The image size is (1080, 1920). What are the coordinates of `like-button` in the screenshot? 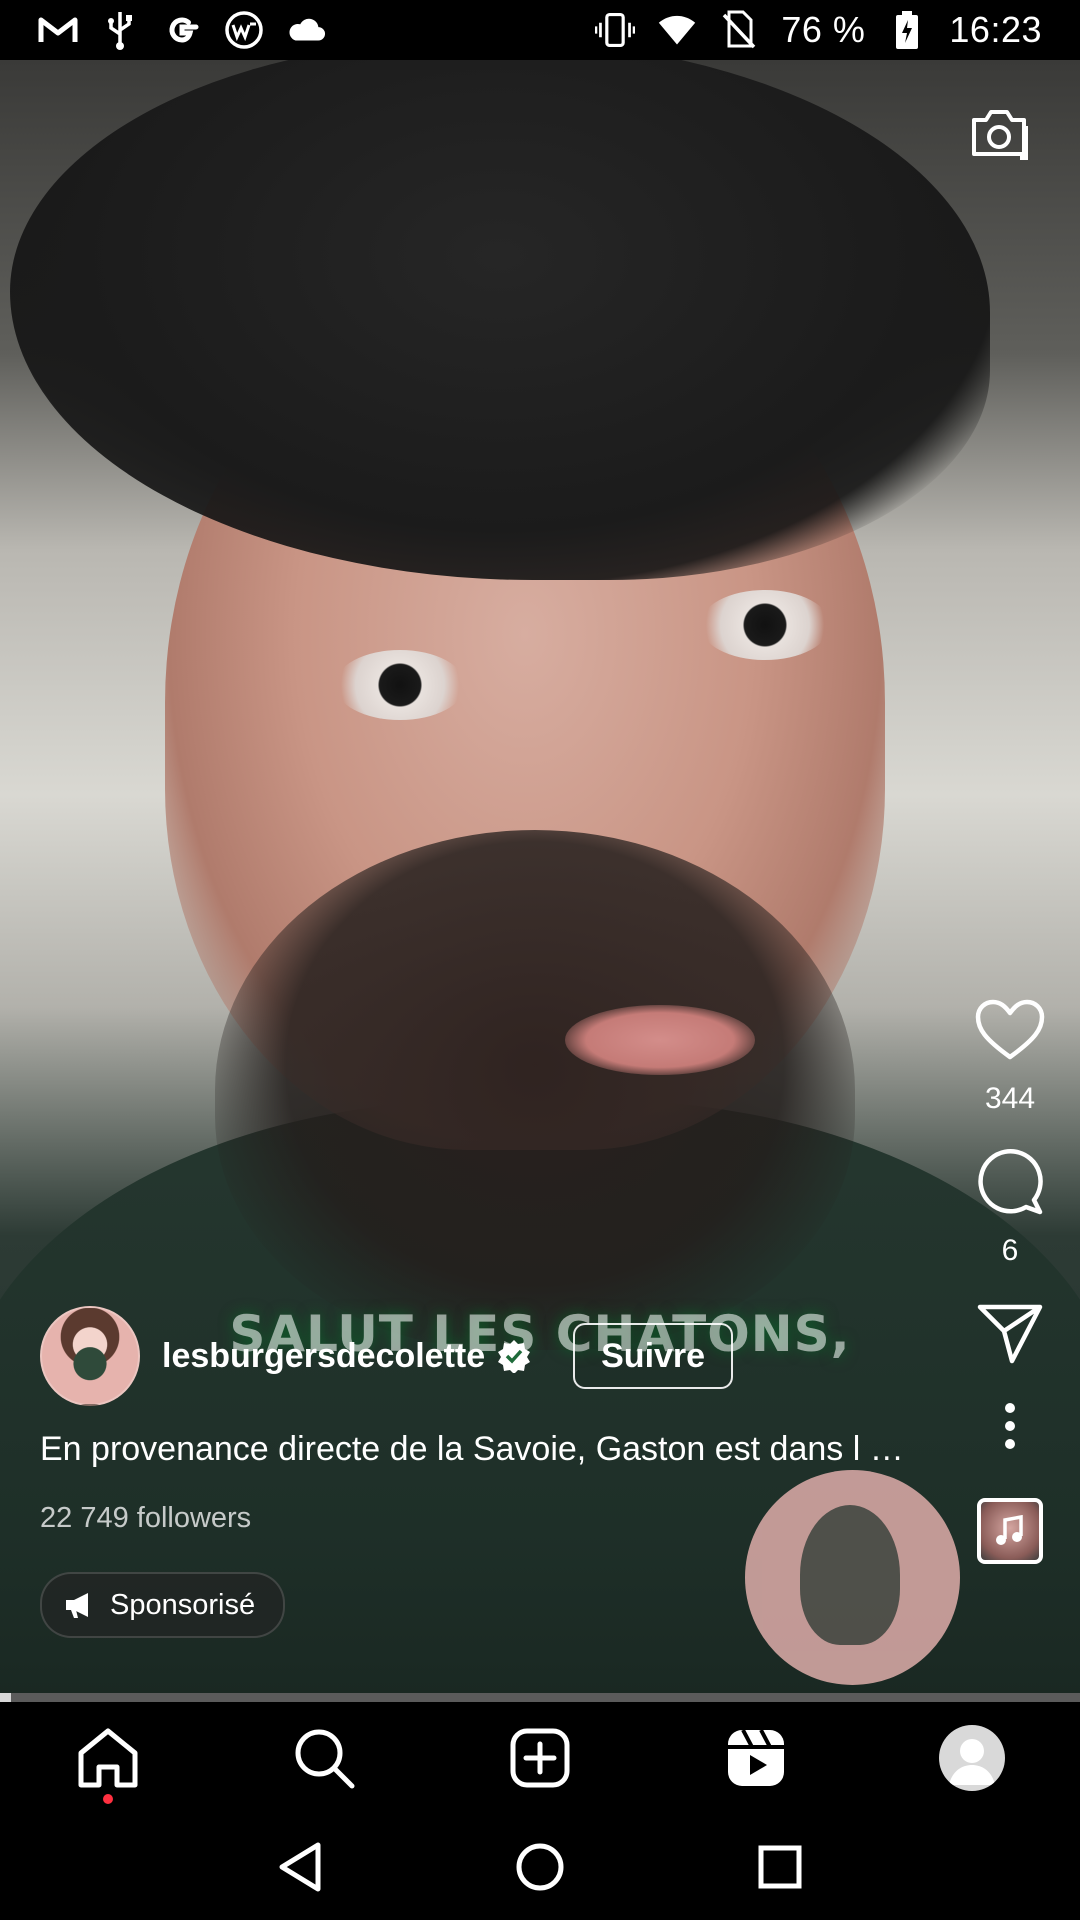 It's located at (1010, 1030).